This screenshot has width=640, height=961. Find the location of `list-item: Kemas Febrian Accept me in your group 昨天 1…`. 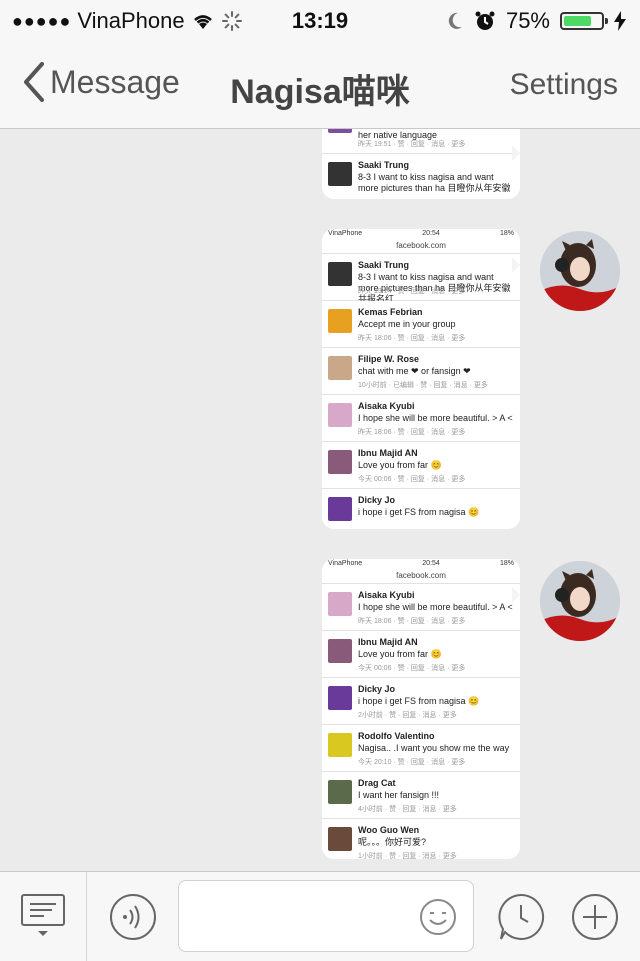

list-item: Kemas Febrian Accept me in your group 昨天 1… is located at coordinates (421, 324).